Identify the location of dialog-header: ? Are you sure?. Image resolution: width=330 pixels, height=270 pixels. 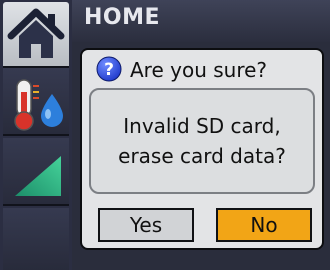
(202, 70).